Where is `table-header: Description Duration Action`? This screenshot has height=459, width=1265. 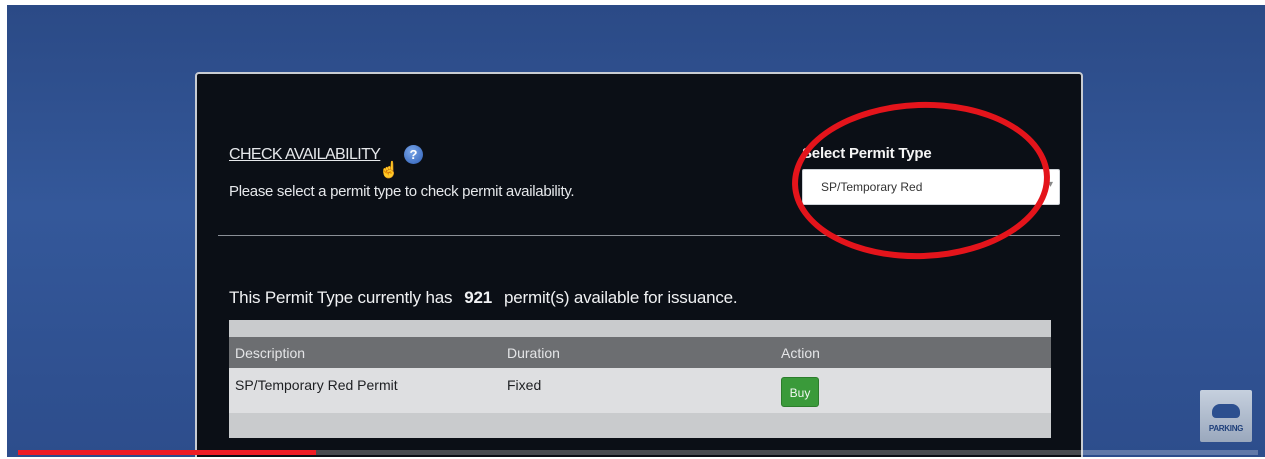 table-header: Description Duration Action is located at coordinates (640, 352).